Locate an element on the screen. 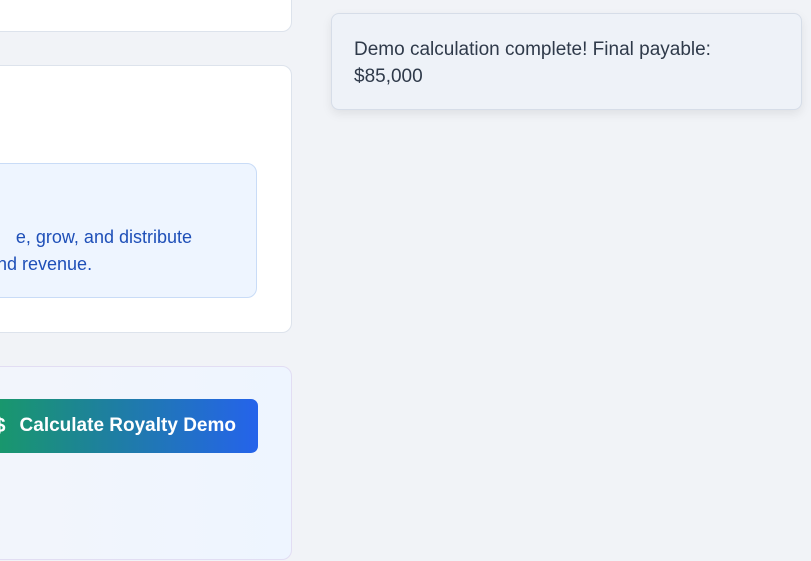 This screenshot has width=811, height=561. info-box: e, grow, and distribute nd revenue. is located at coordinates (128, 230).